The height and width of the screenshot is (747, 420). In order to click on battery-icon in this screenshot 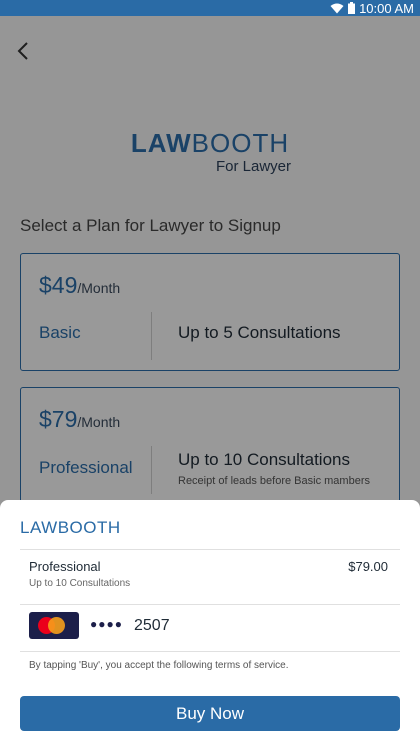, I will do `click(352, 8)`.